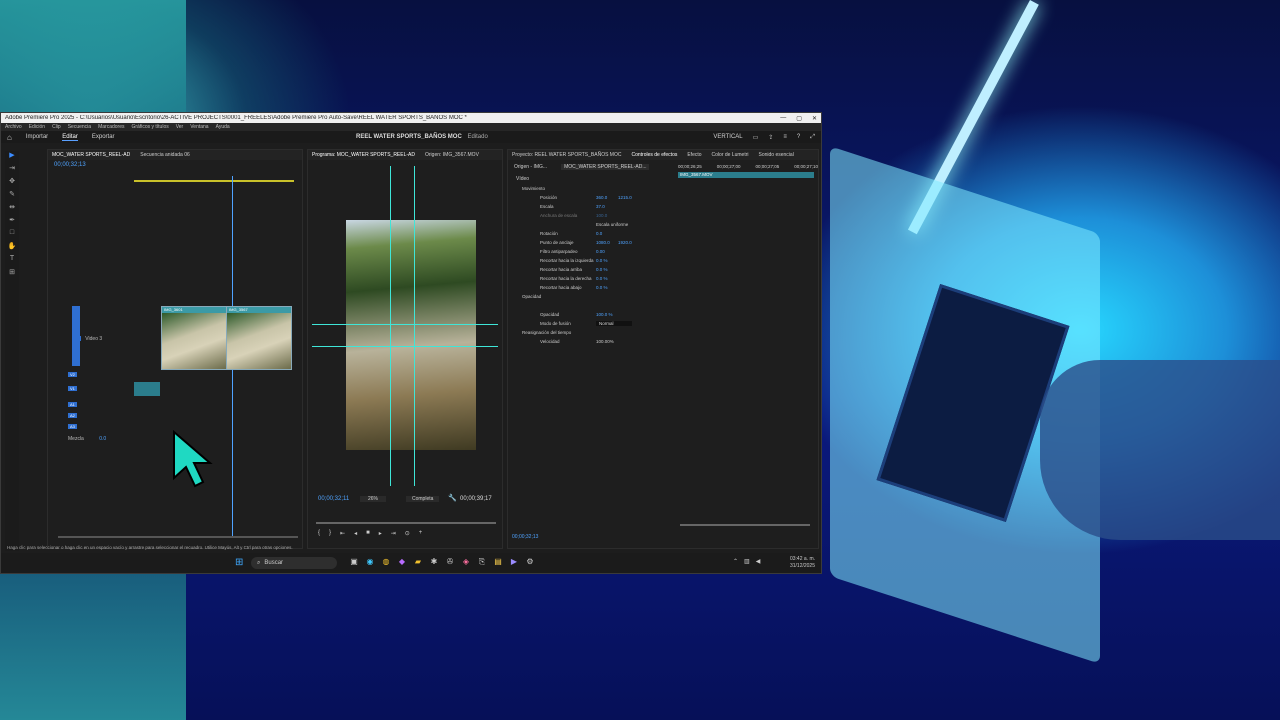  What do you see at coordinates (756, 137) in the screenshot?
I see `panel-icon: ▭` at bounding box center [756, 137].